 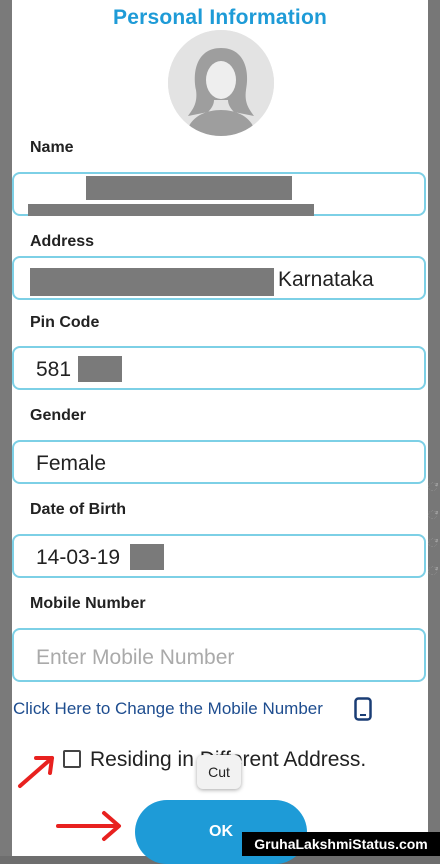 What do you see at coordinates (219, 772) in the screenshot?
I see `cut-menu-item: Cut` at bounding box center [219, 772].